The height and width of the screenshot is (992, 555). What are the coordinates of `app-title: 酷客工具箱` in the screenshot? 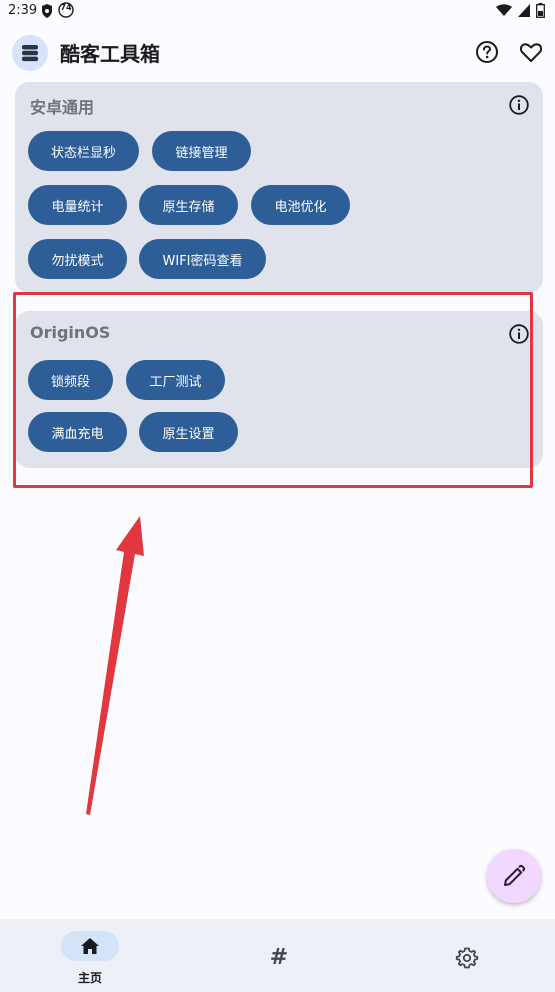 It's located at (110, 54).